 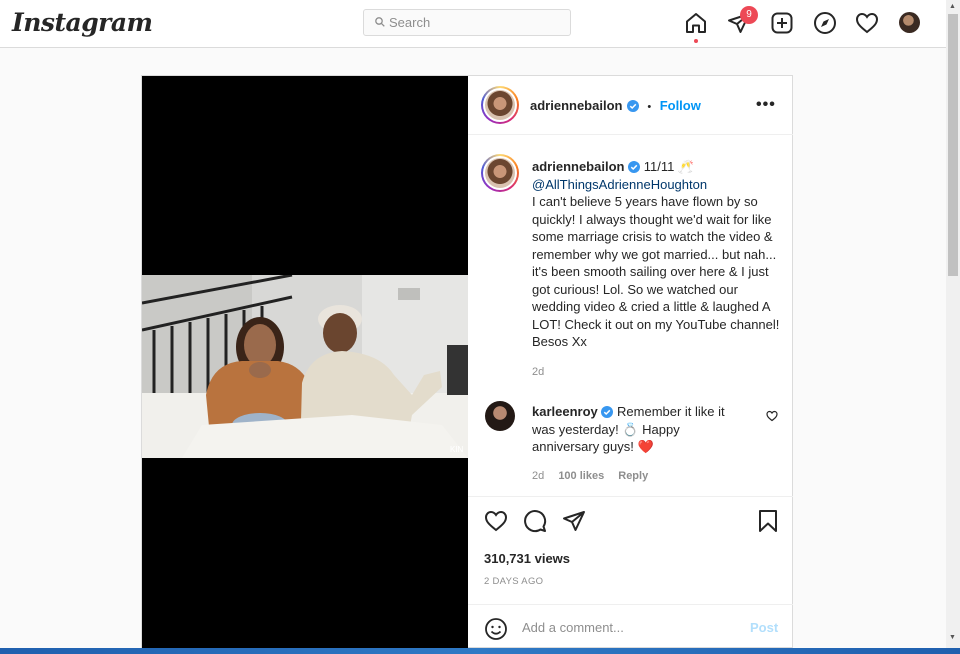 What do you see at coordinates (496, 521) in the screenshot?
I see `like-heart-icon` at bounding box center [496, 521].